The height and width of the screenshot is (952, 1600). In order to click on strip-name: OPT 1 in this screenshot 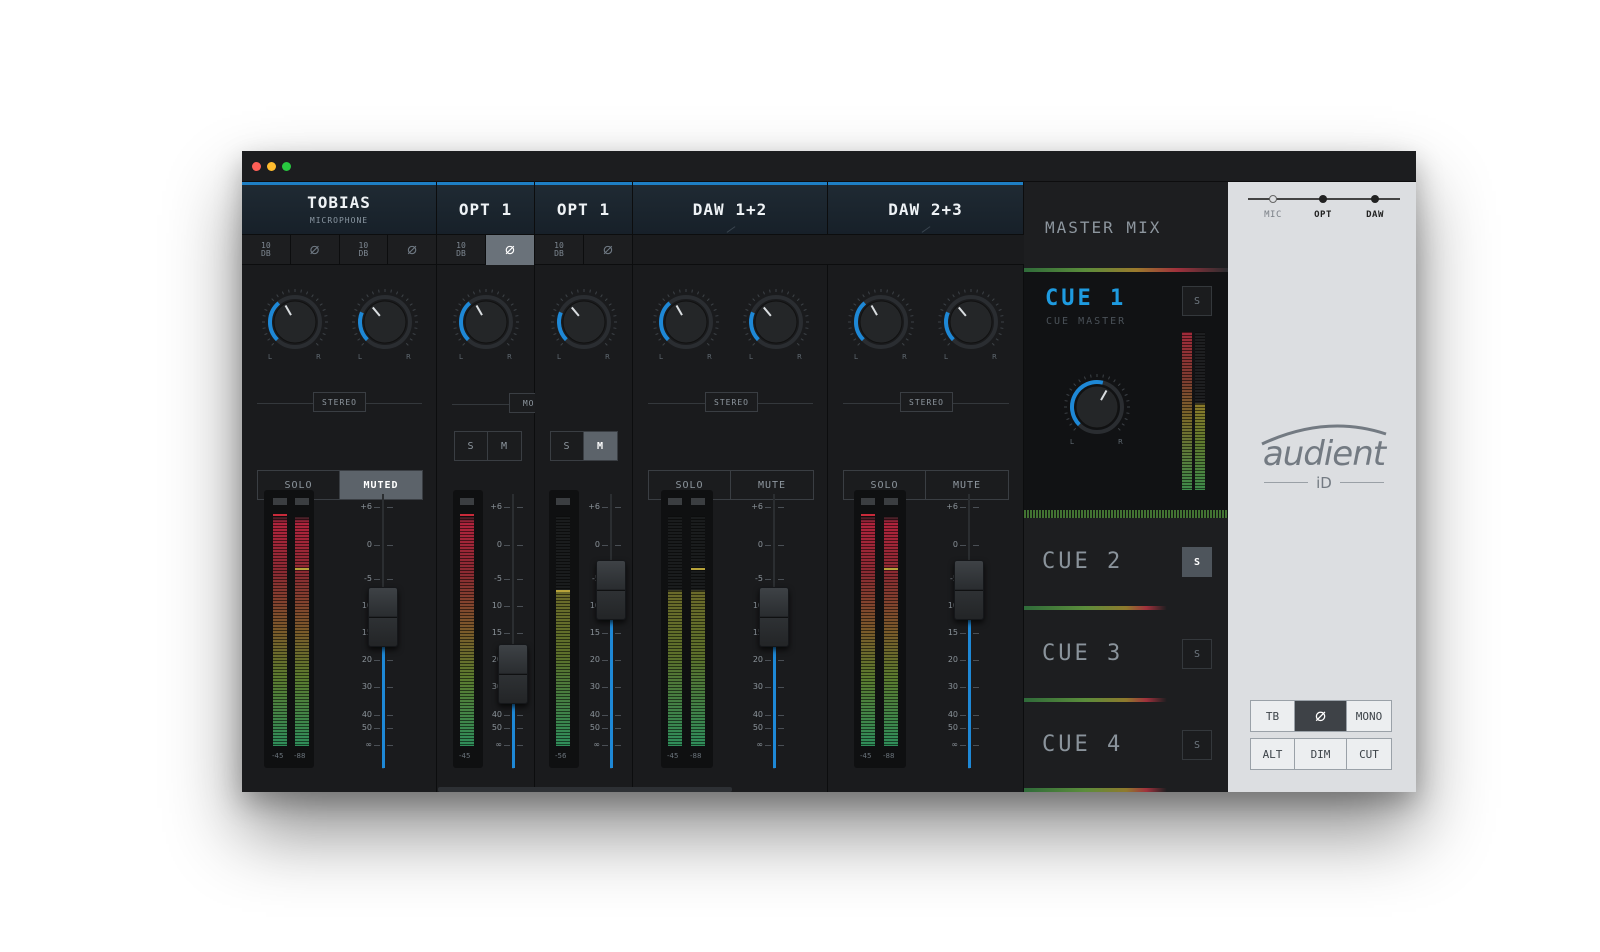, I will do `click(583, 209)`.